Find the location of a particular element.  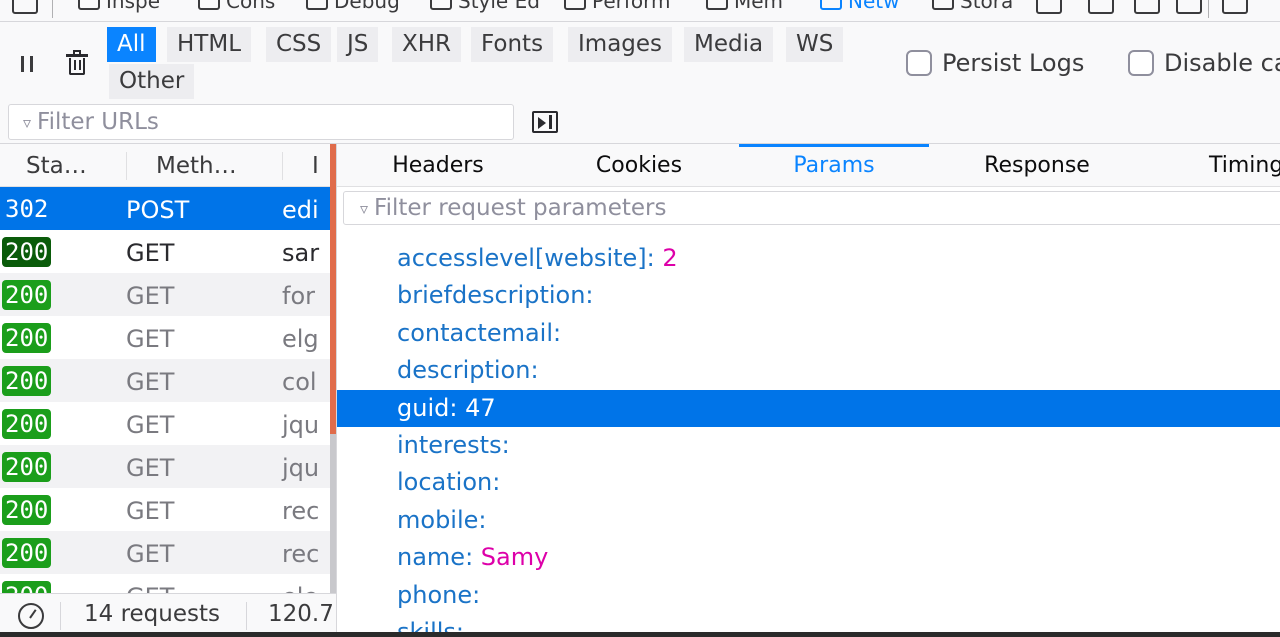

param-row: phone: is located at coordinates (808, 595).